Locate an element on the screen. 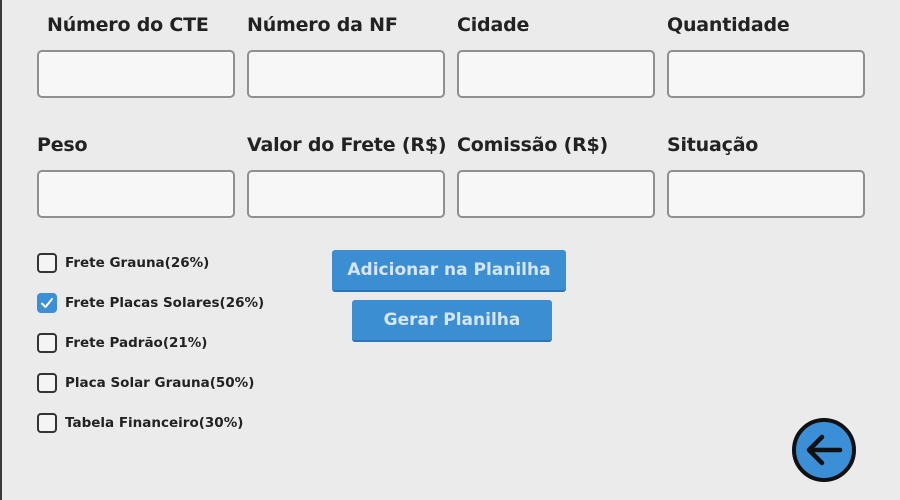  commission-input is located at coordinates (556, 194).